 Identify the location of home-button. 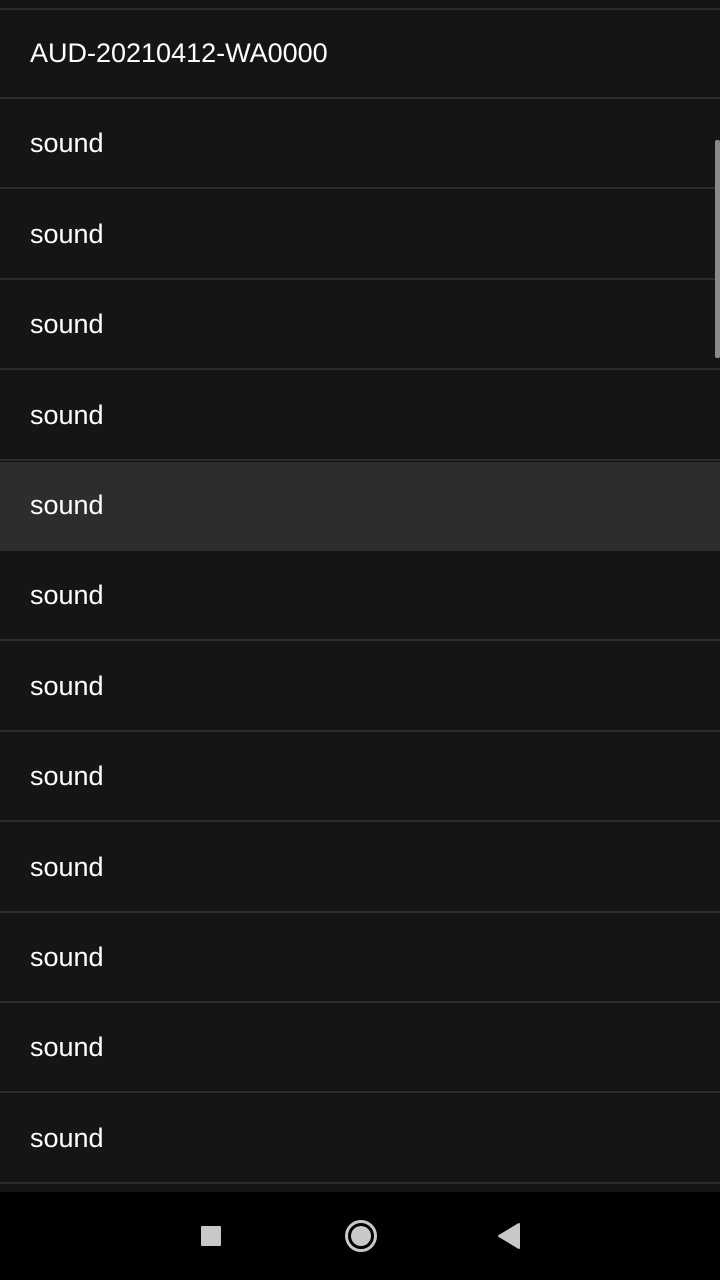
(361, 1236).